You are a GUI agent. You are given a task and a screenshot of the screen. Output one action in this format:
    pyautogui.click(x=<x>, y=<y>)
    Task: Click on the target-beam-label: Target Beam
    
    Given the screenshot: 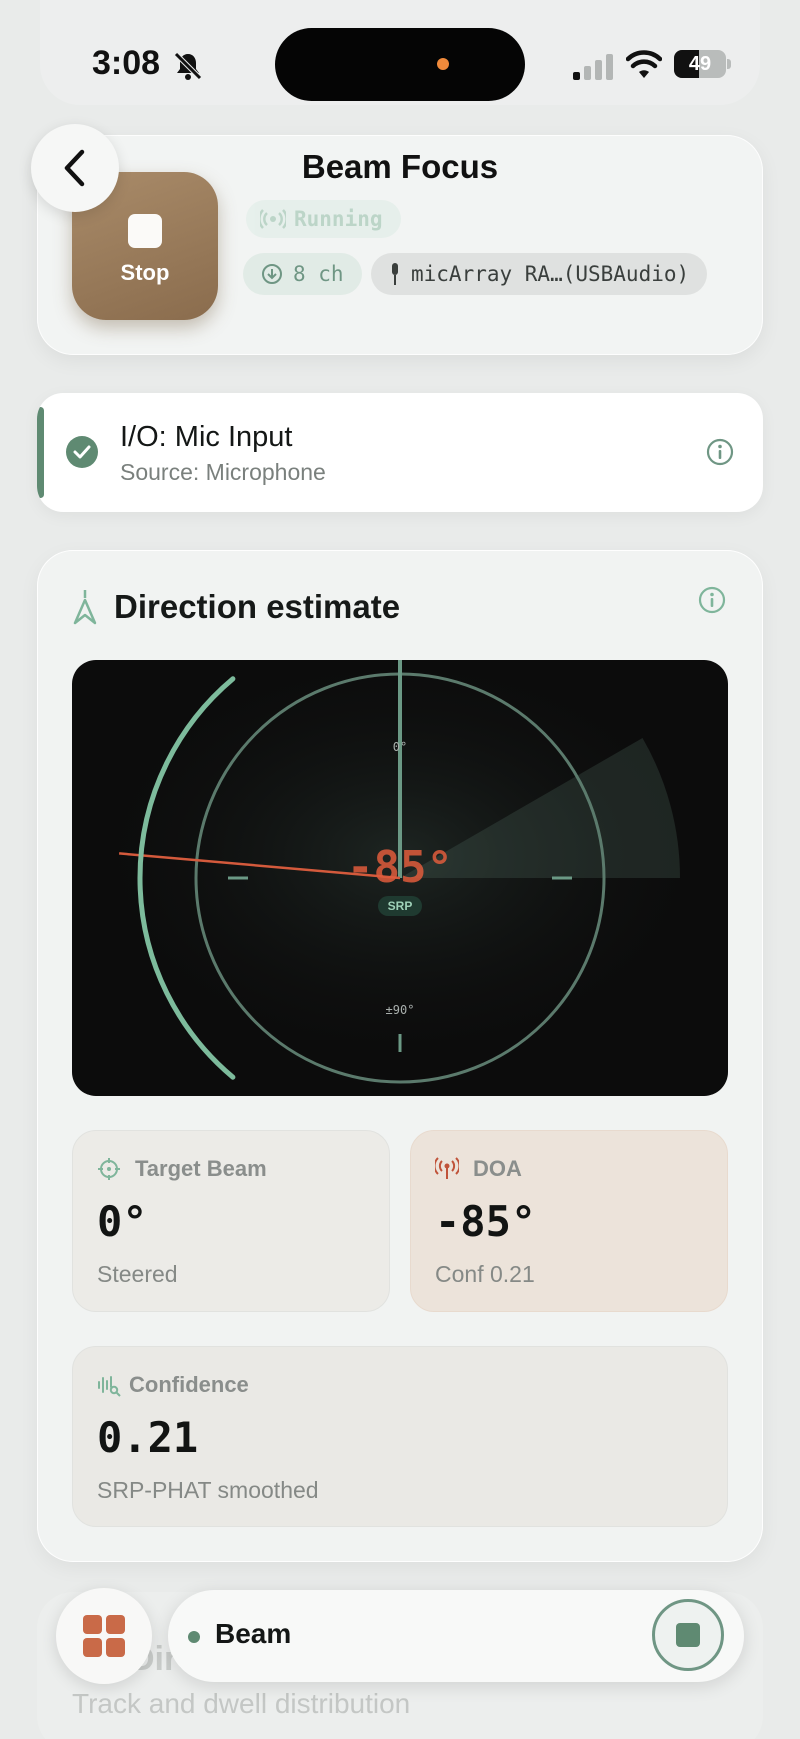 What is the action you would take?
    pyautogui.click(x=201, y=1168)
    